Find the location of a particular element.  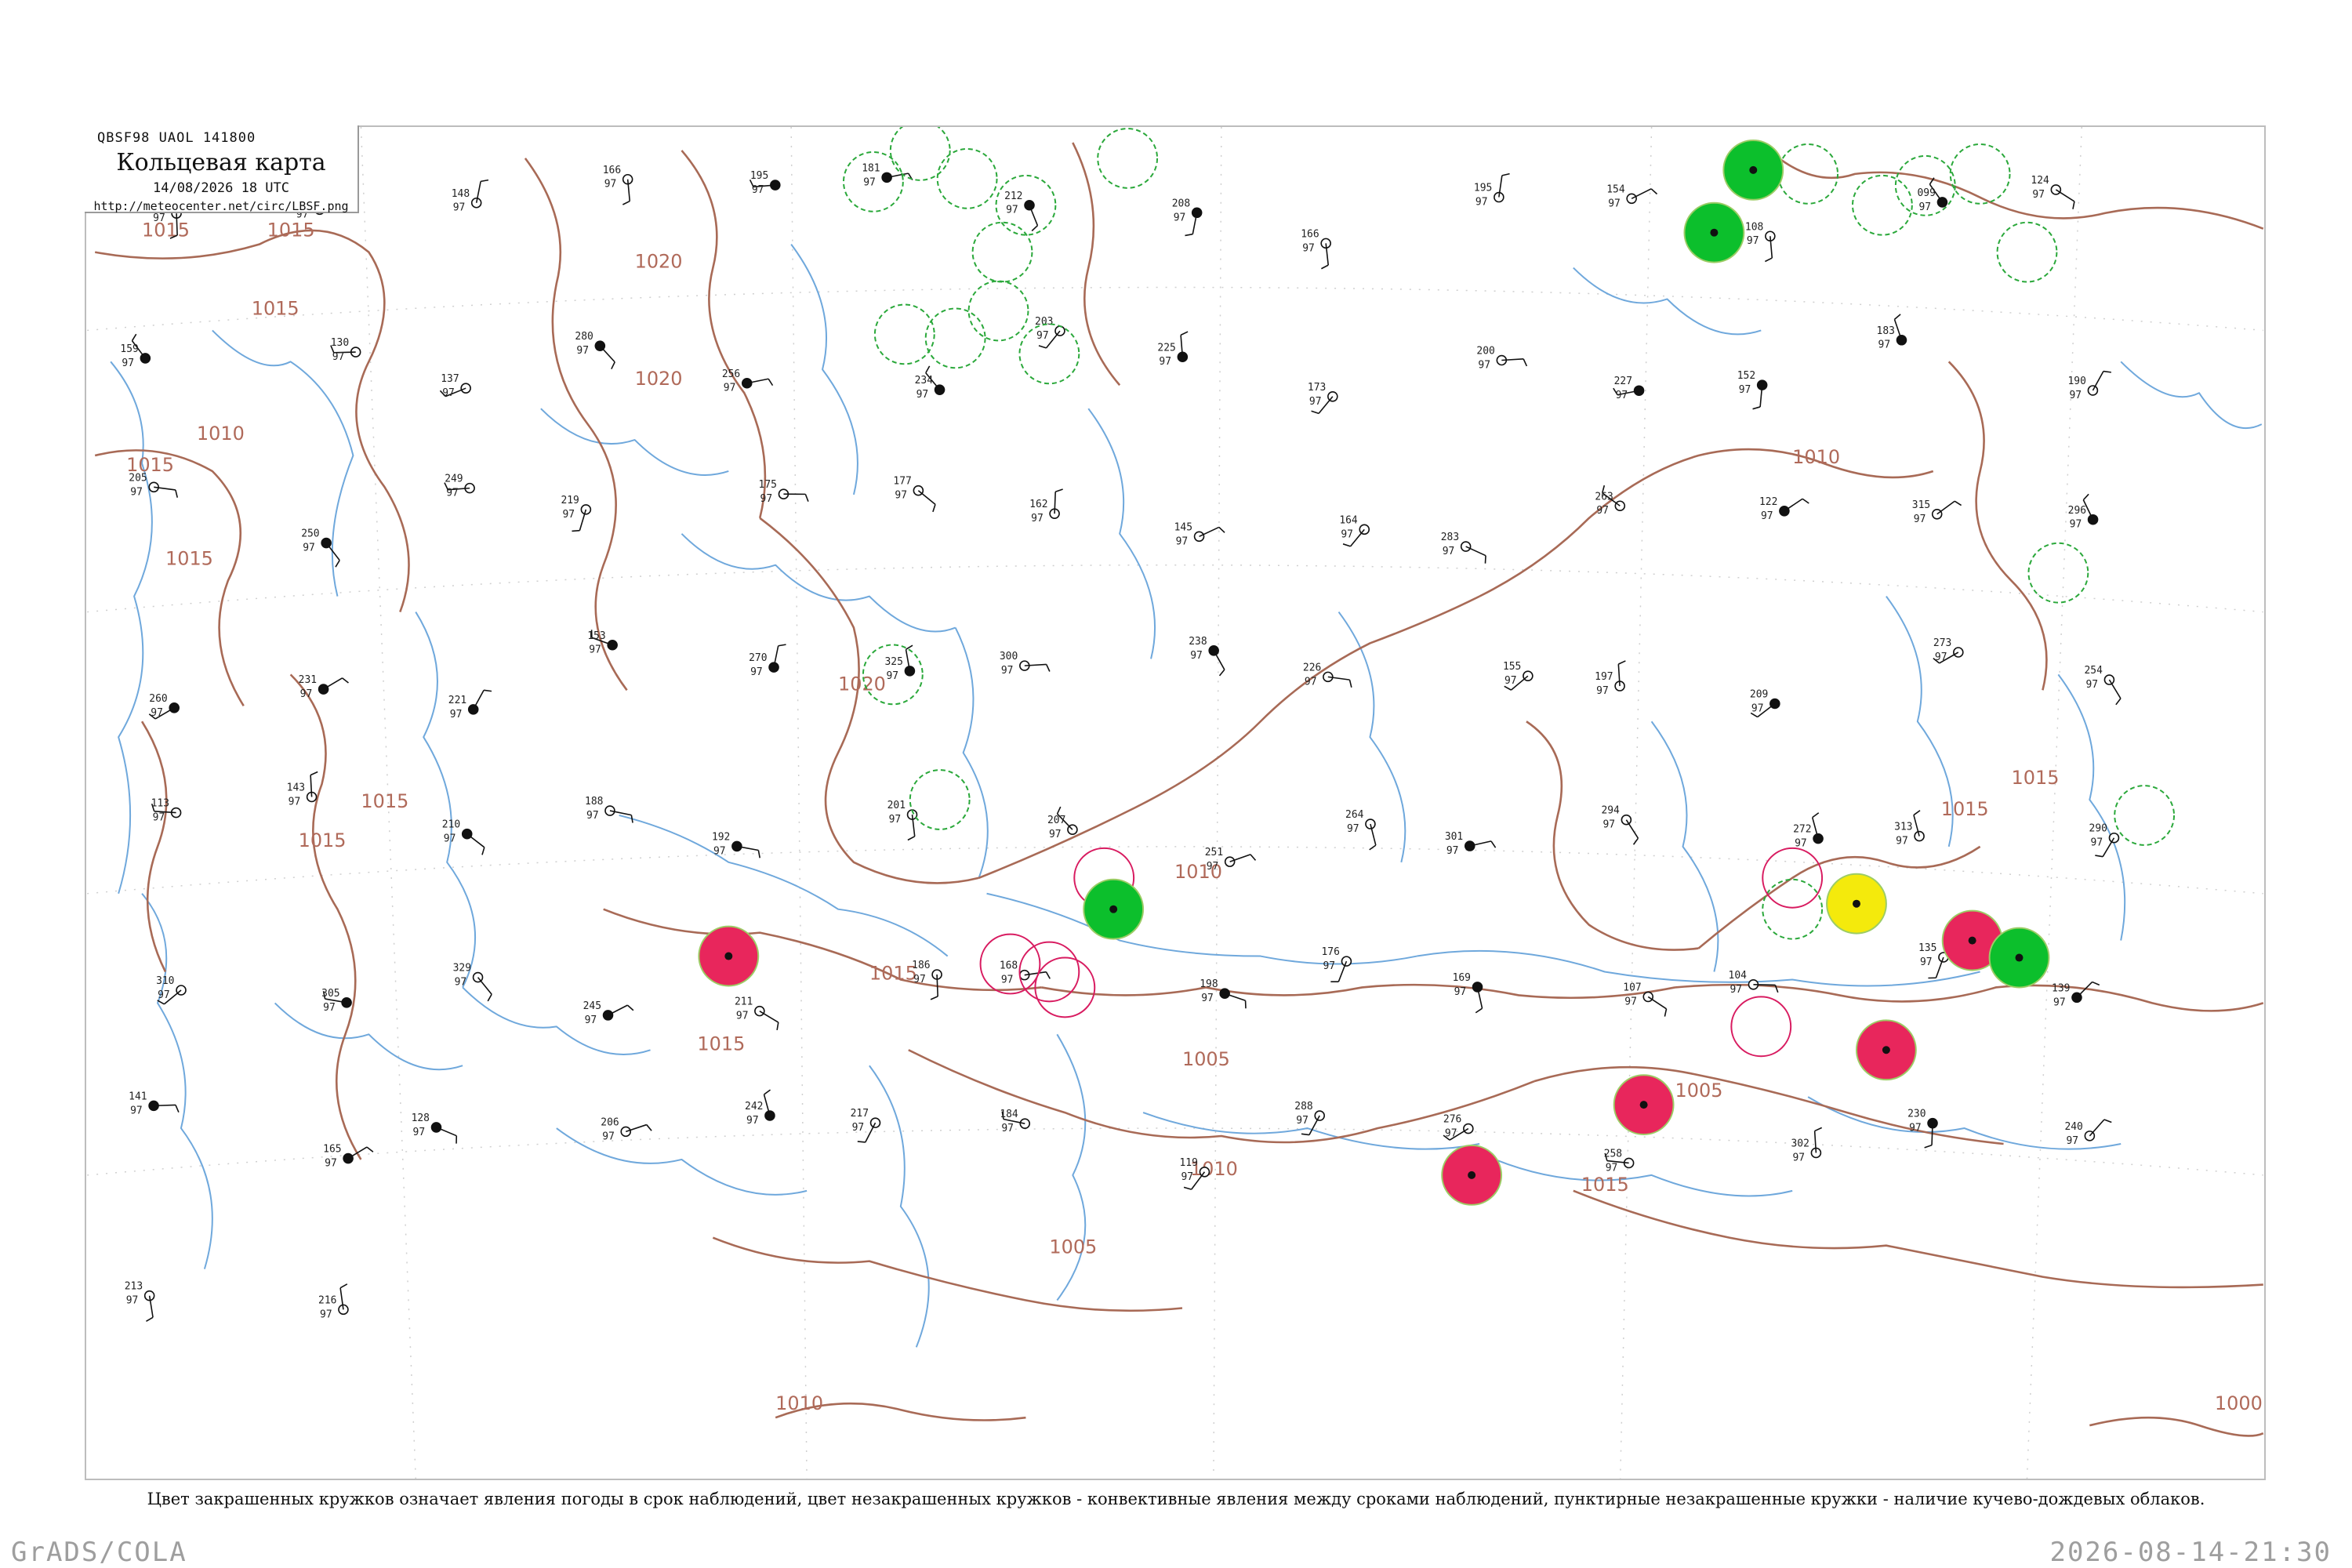

isobar-label: 1010 is located at coordinates (799, 1403).